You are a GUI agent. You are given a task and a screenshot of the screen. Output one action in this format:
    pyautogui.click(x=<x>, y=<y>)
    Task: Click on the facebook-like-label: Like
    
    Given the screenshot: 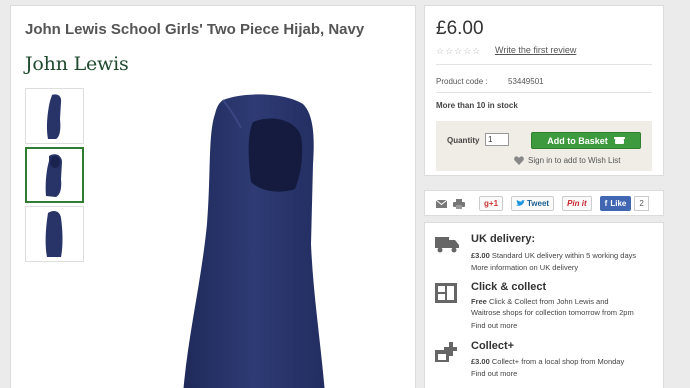 What is the action you would take?
    pyautogui.click(x=618, y=203)
    